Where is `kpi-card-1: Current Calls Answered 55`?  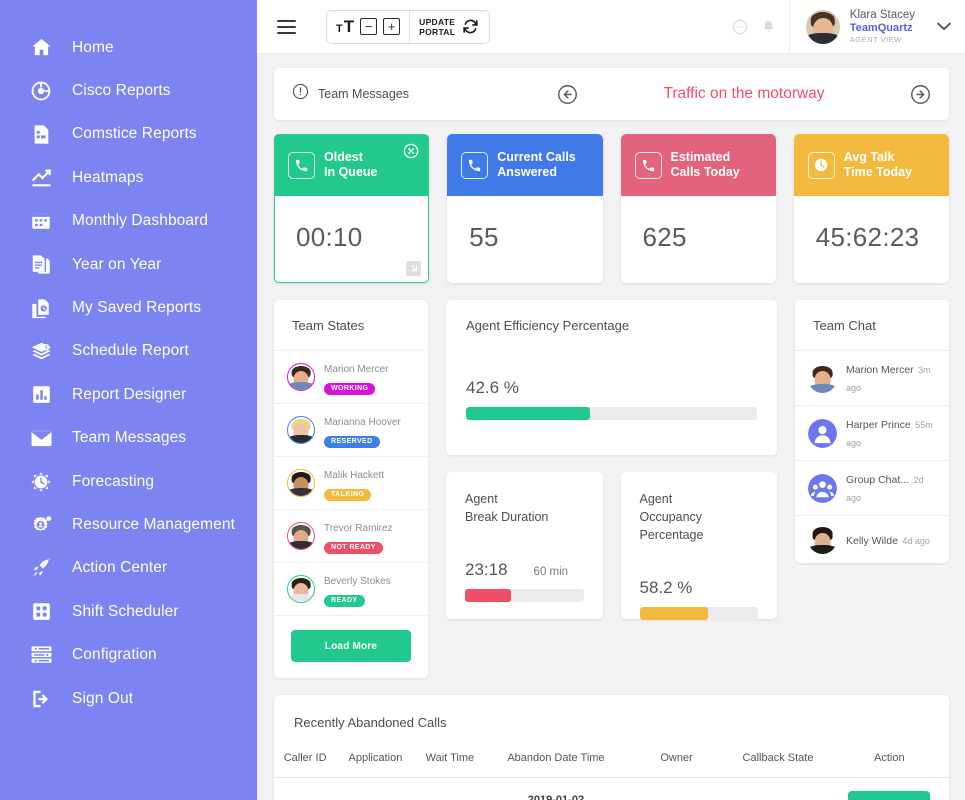 kpi-card-1: Current Calls Answered 55 is located at coordinates (525, 208).